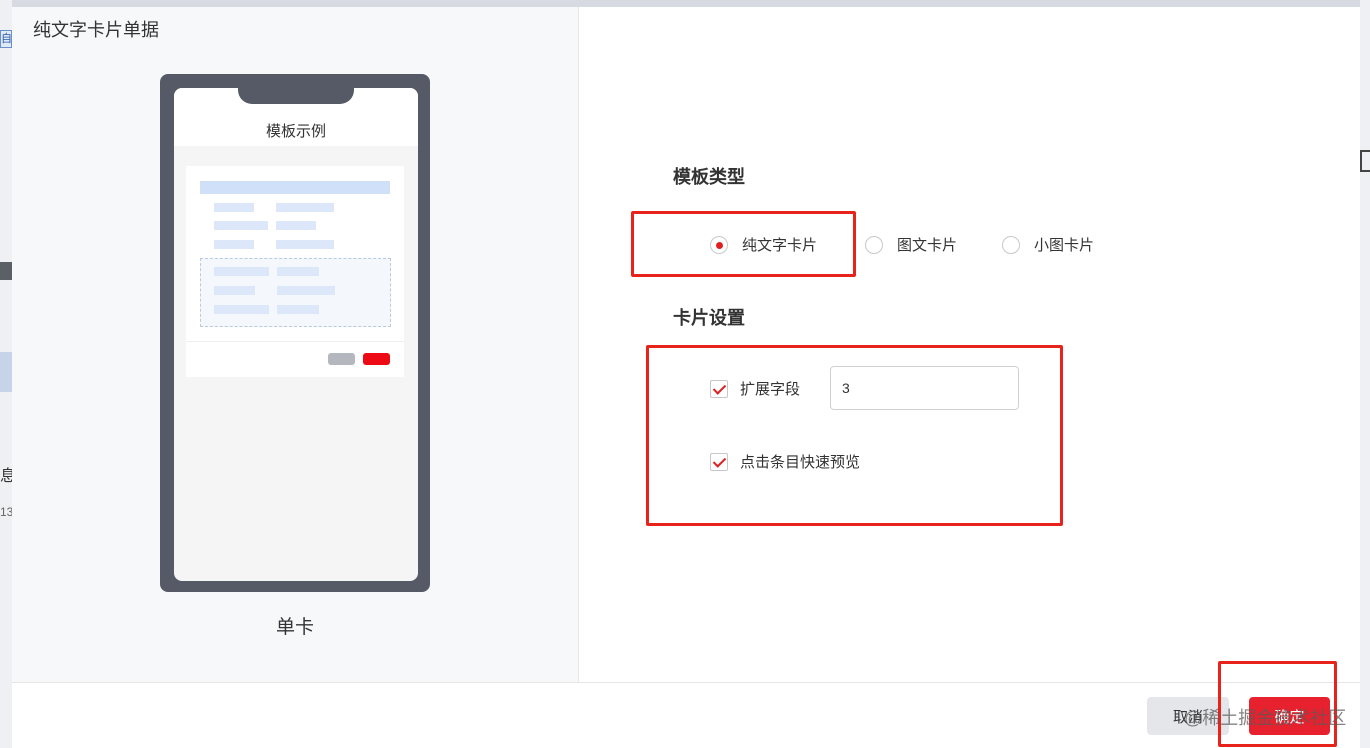  Describe the element at coordinates (6, 512) in the screenshot. I see `backdrop-number: 13` at that location.